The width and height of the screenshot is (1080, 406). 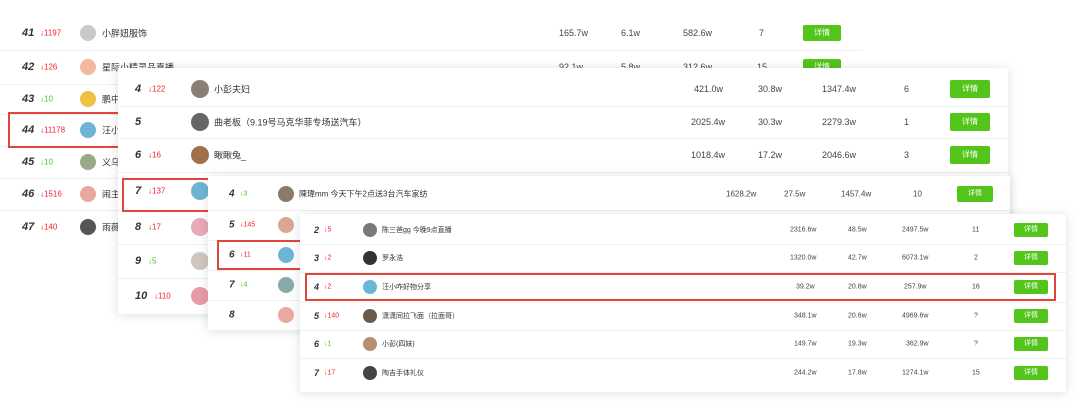 What do you see at coordinates (683, 344) in the screenshot?
I see `table-row: 6 ↓1 小彭(四妹) 149.7w 19.3w 362.9w ? 详情` at bounding box center [683, 344].